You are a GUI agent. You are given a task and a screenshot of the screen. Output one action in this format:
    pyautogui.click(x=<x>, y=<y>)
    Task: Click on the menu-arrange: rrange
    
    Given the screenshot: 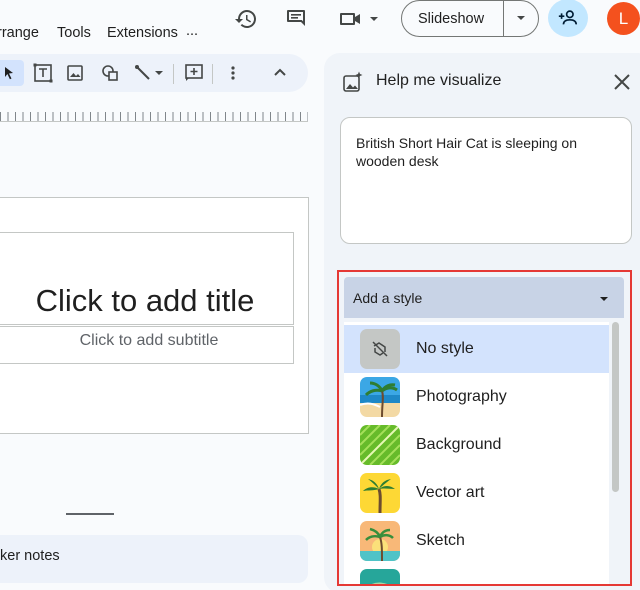 What is the action you would take?
    pyautogui.click(x=19, y=33)
    